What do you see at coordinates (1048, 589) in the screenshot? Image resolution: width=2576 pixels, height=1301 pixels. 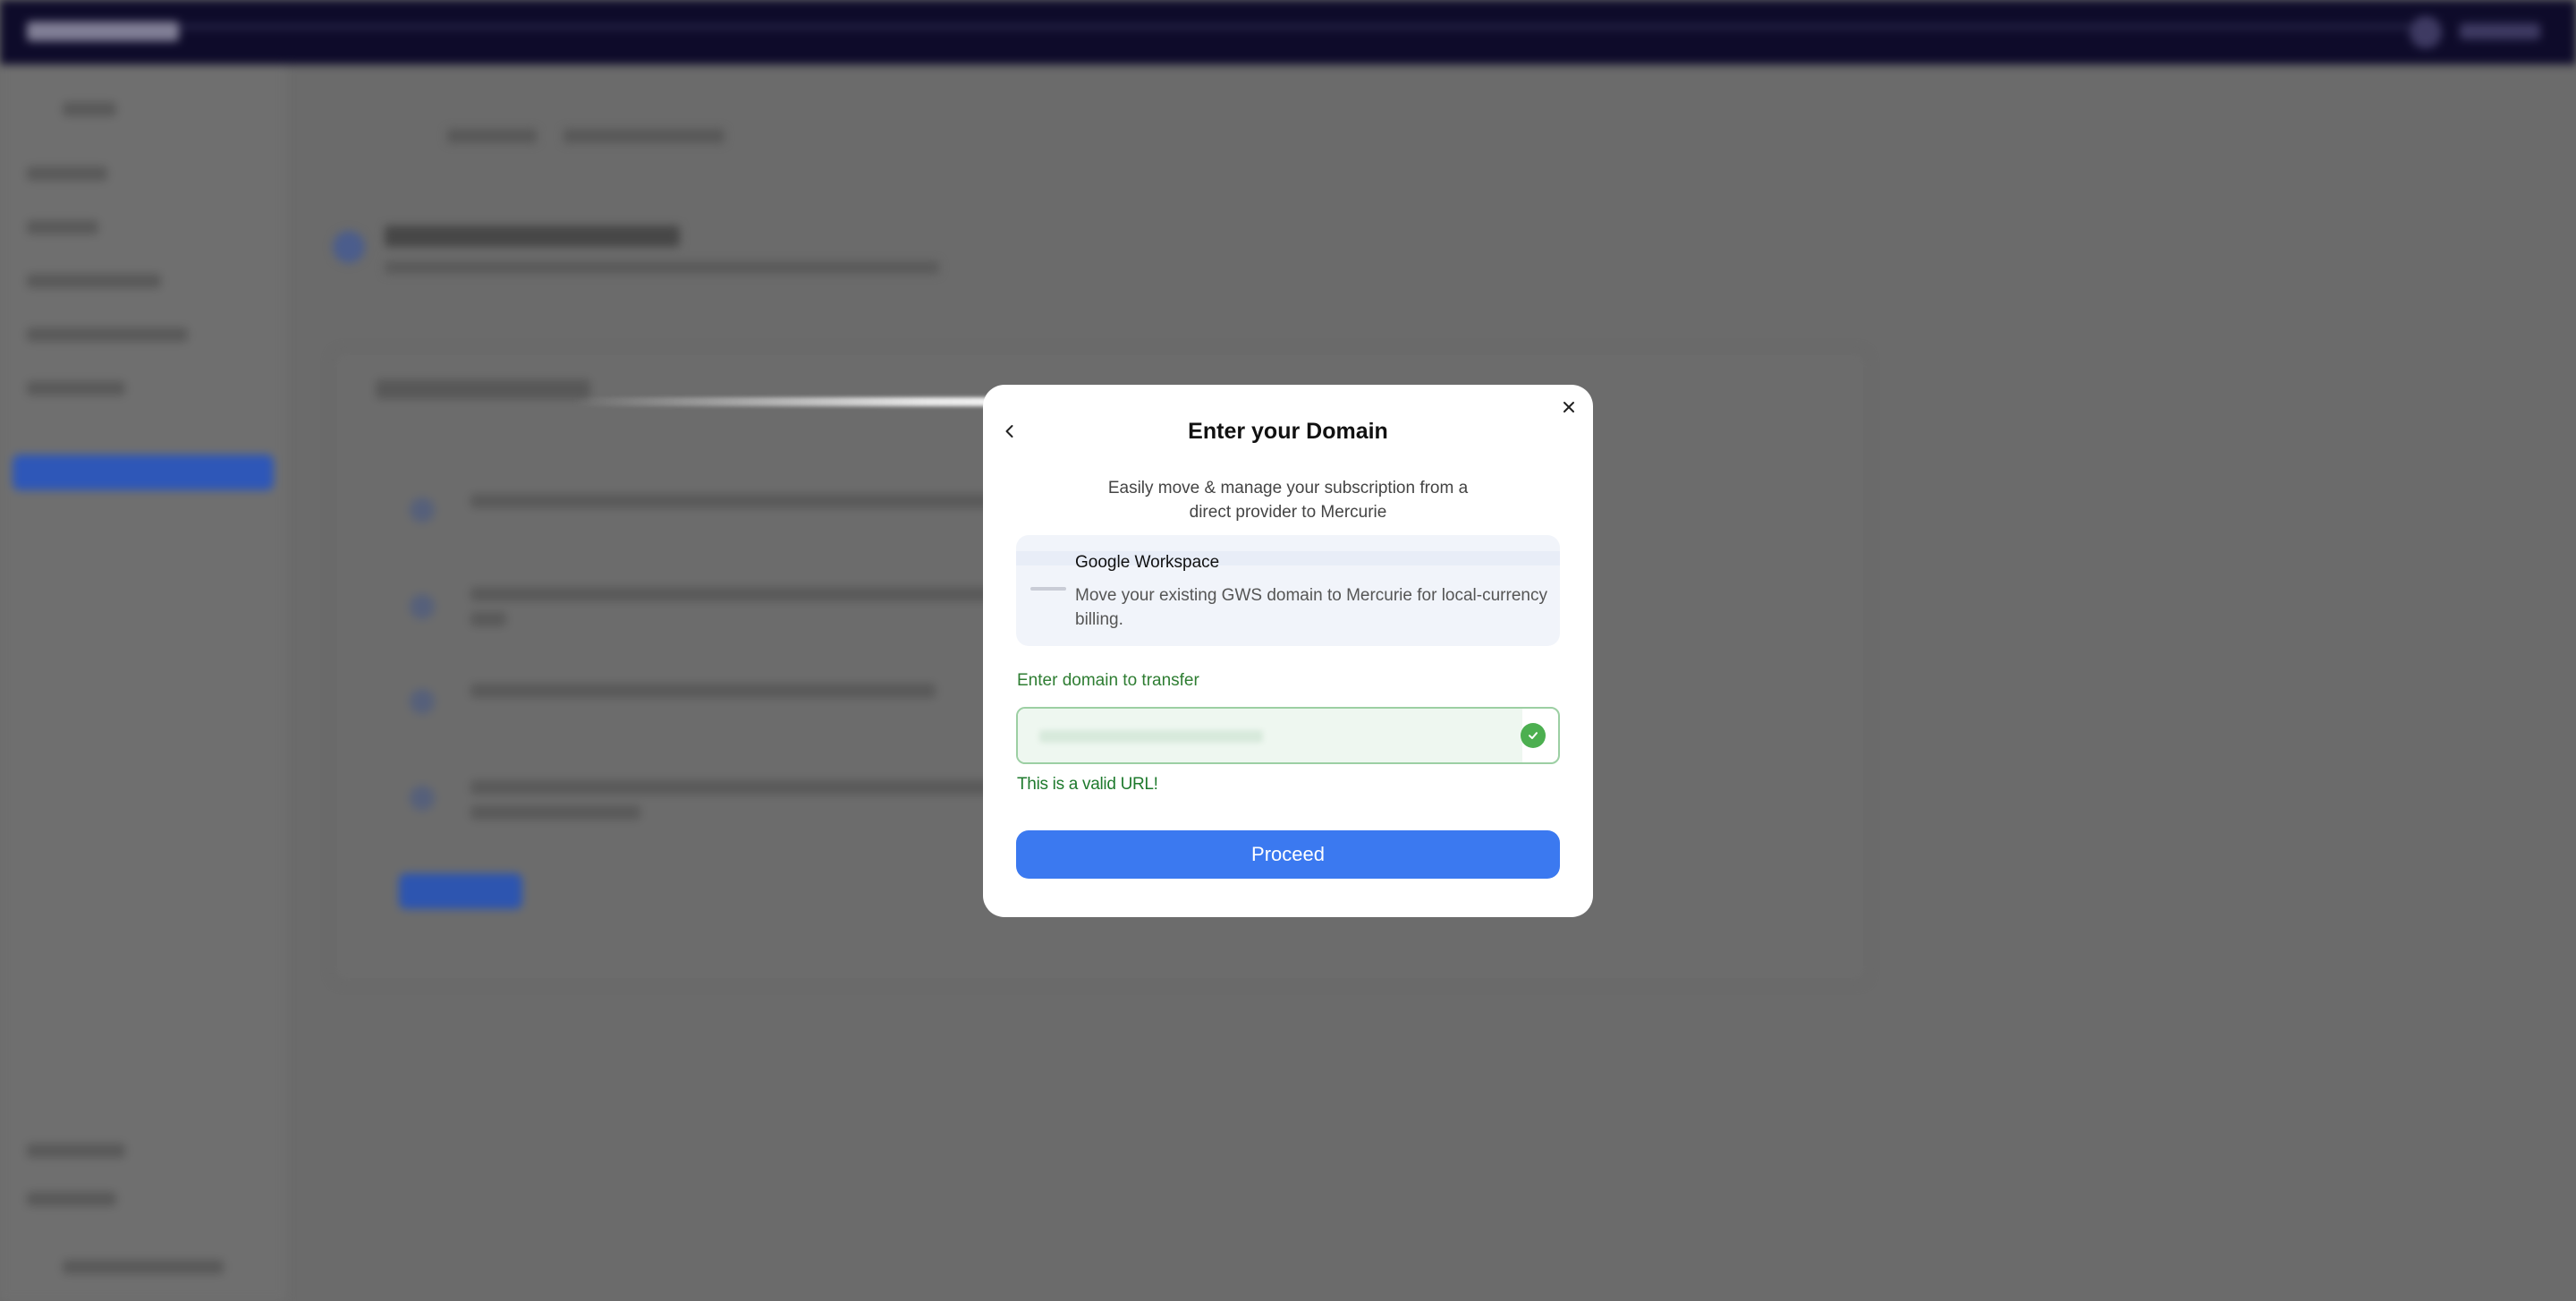 I see `provider-logo` at bounding box center [1048, 589].